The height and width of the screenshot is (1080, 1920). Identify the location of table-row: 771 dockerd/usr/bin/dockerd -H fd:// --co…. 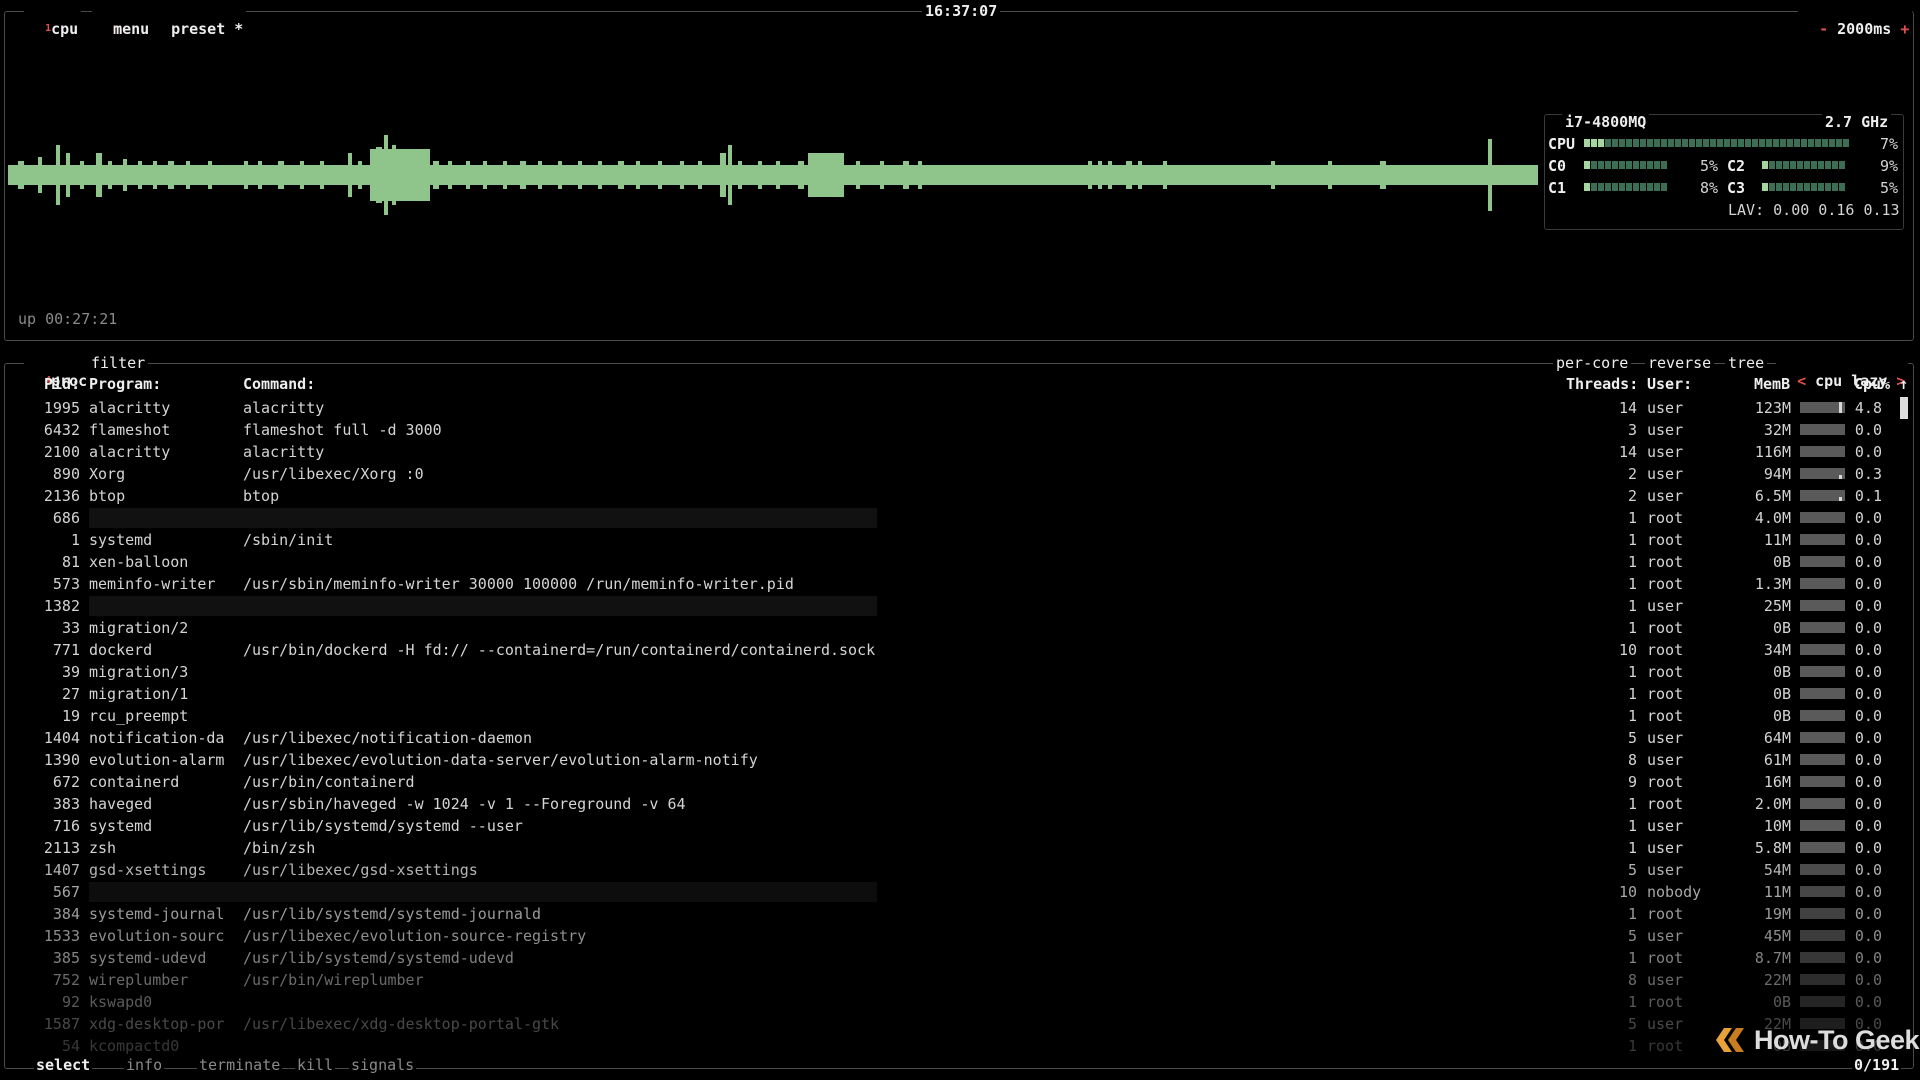
(955, 650).